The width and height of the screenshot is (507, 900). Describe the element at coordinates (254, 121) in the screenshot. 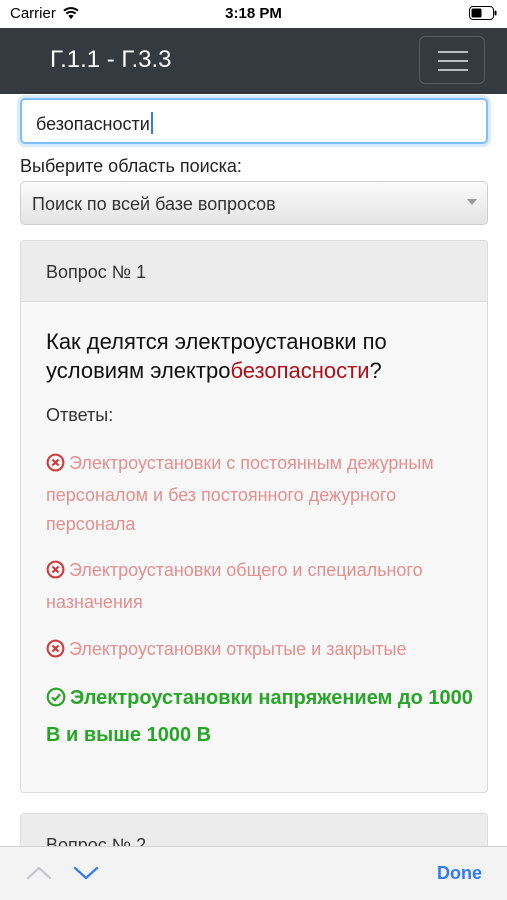

I see `search-input: безопасности` at that location.